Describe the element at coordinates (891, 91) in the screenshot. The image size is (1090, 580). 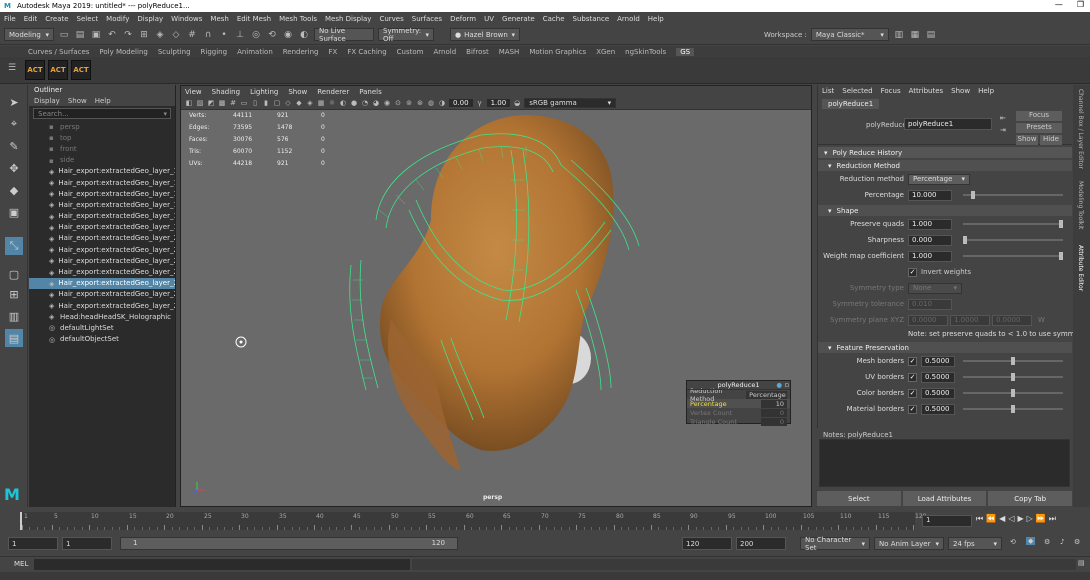
I see `ae-menu-focus: Focus` at that location.